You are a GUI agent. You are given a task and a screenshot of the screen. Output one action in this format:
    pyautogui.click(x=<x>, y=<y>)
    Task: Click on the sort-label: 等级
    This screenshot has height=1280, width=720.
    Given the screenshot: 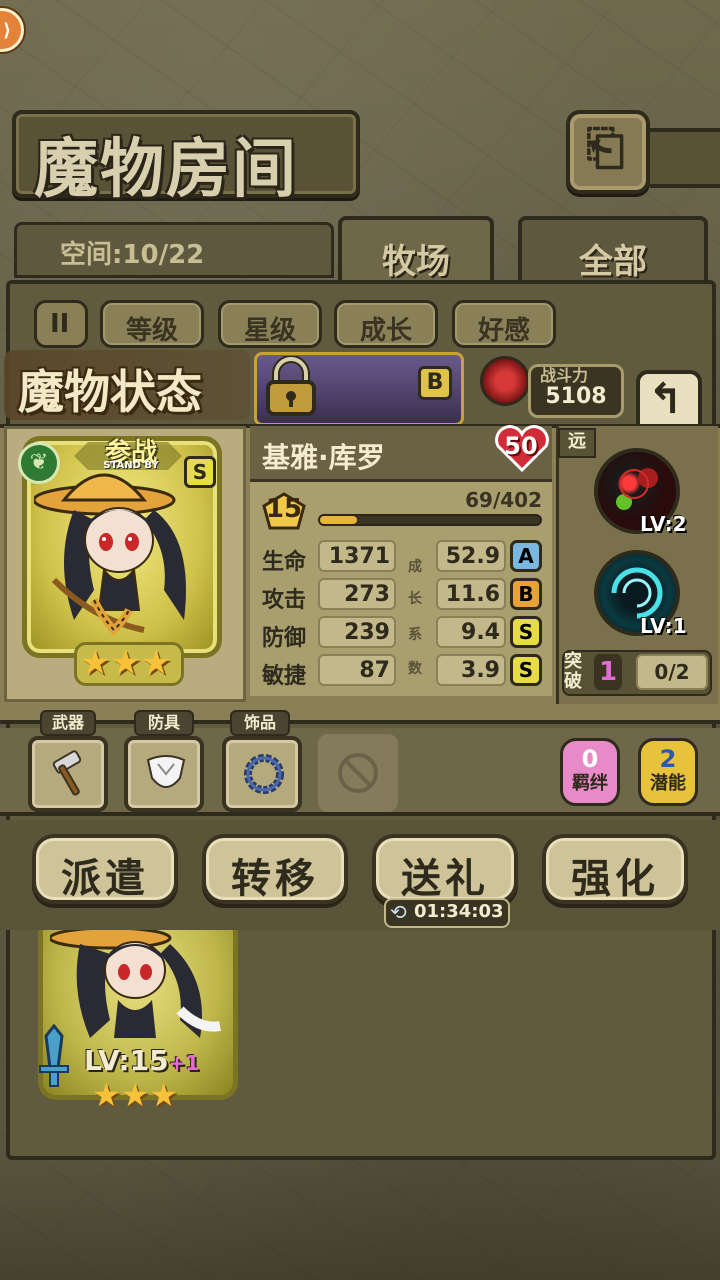 What is the action you would take?
    pyautogui.click(x=151, y=331)
    